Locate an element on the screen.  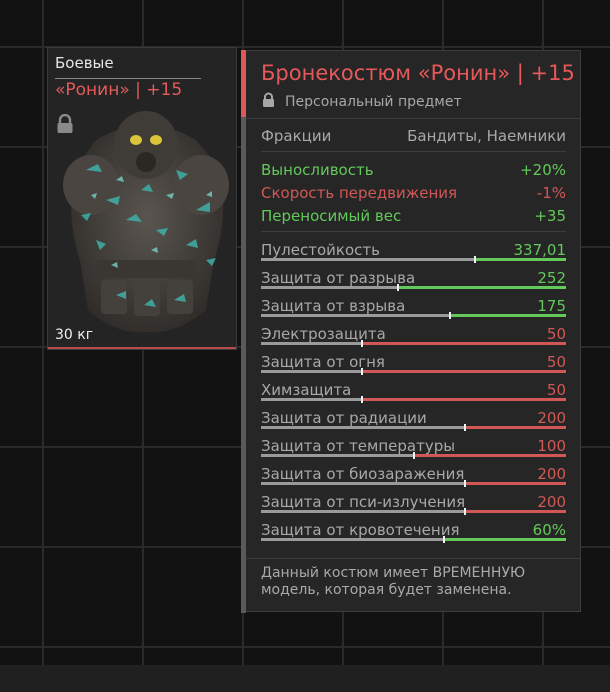
item-weight: 30 кг is located at coordinates (74, 335).